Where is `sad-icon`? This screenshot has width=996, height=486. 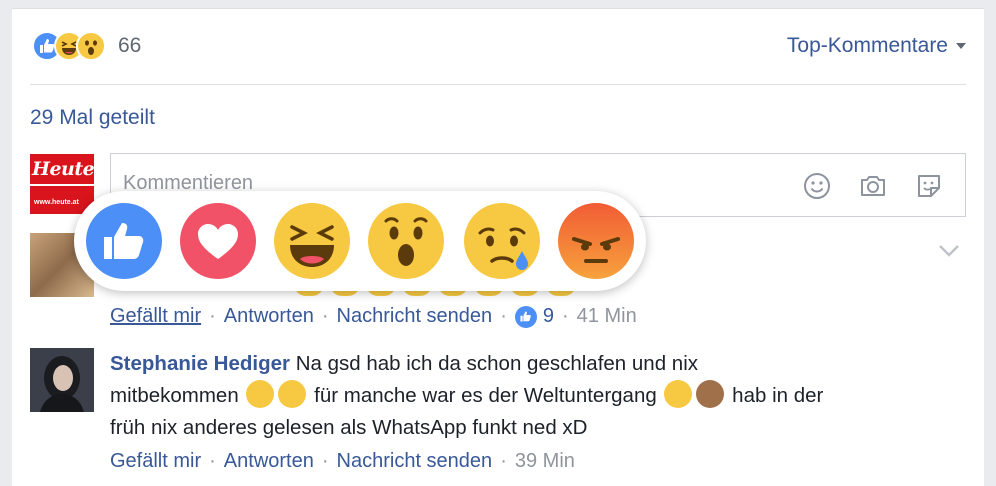 sad-icon is located at coordinates (503, 248).